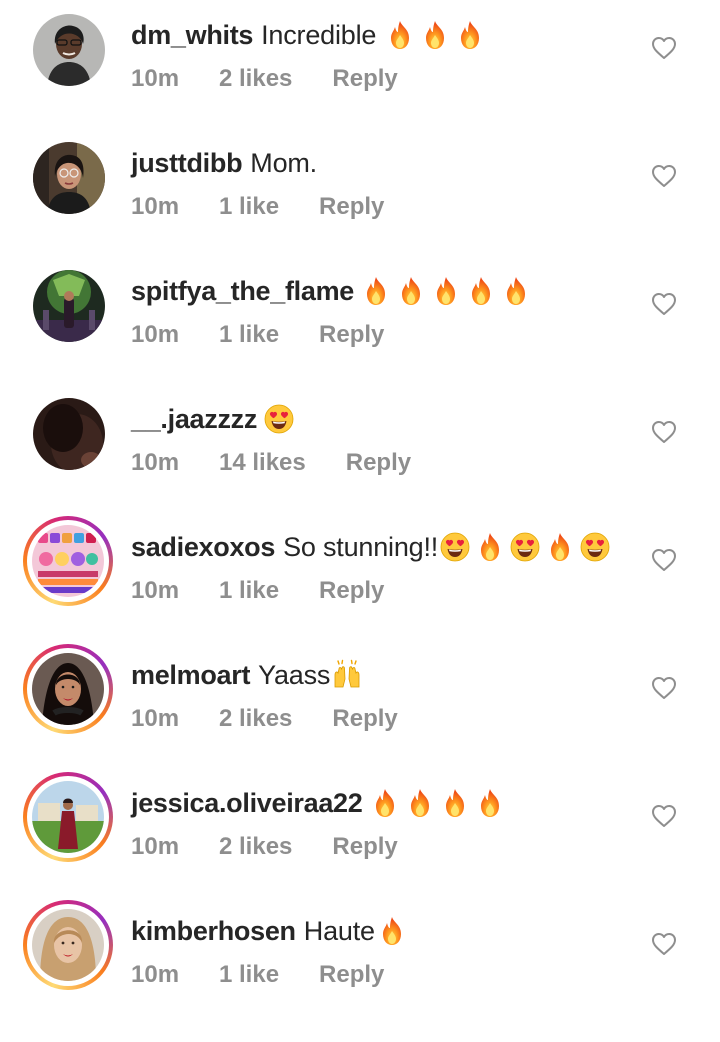 The image size is (720, 1042). What do you see at coordinates (319, 35) in the screenshot?
I see `comment-text: Incredible` at bounding box center [319, 35].